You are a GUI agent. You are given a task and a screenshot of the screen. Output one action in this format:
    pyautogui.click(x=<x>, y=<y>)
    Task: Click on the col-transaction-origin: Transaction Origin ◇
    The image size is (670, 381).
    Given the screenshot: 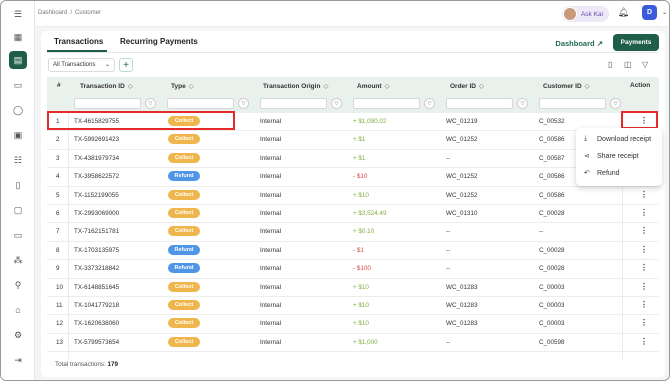 What is the action you would take?
    pyautogui.click(x=295, y=86)
    